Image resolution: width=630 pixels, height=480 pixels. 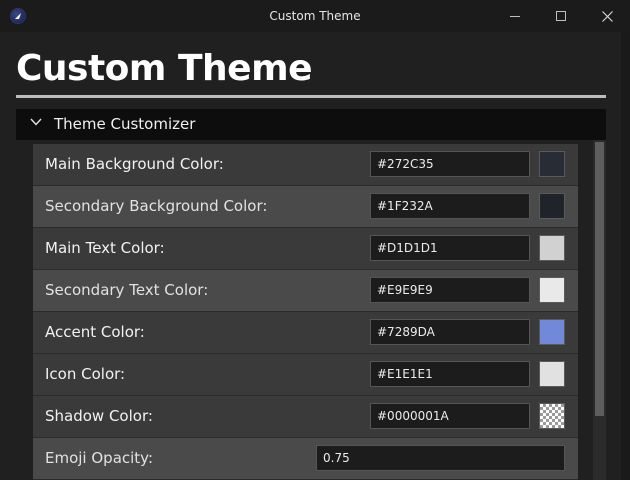 What do you see at coordinates (450, 248) in the screenshot?
I see `main-text-color-input` at bounding box center [450, 248].